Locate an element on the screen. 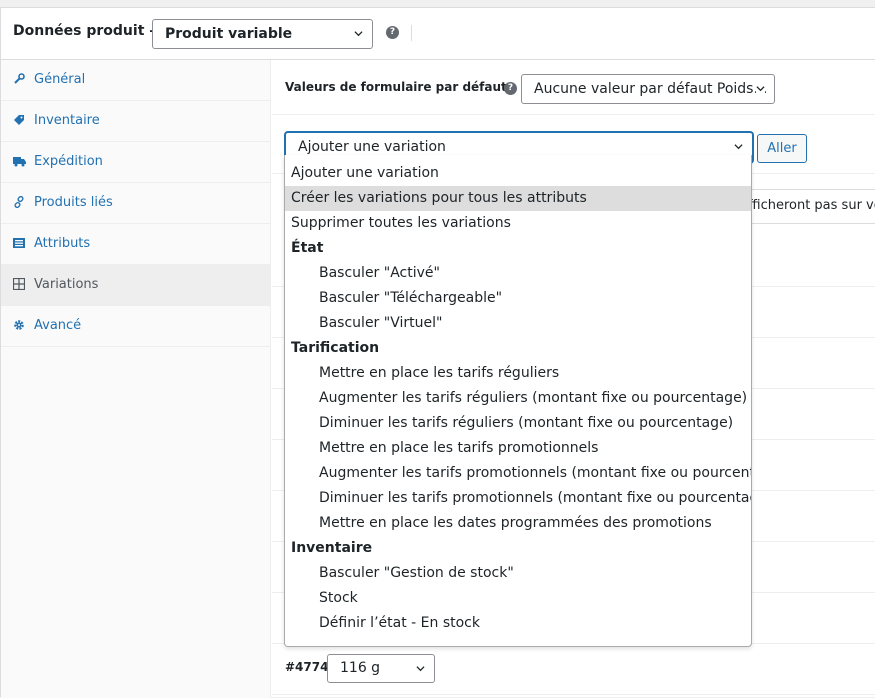 This screenshot has width=875, height=698. optgroup-status: État is located at coordinates (307, 248).